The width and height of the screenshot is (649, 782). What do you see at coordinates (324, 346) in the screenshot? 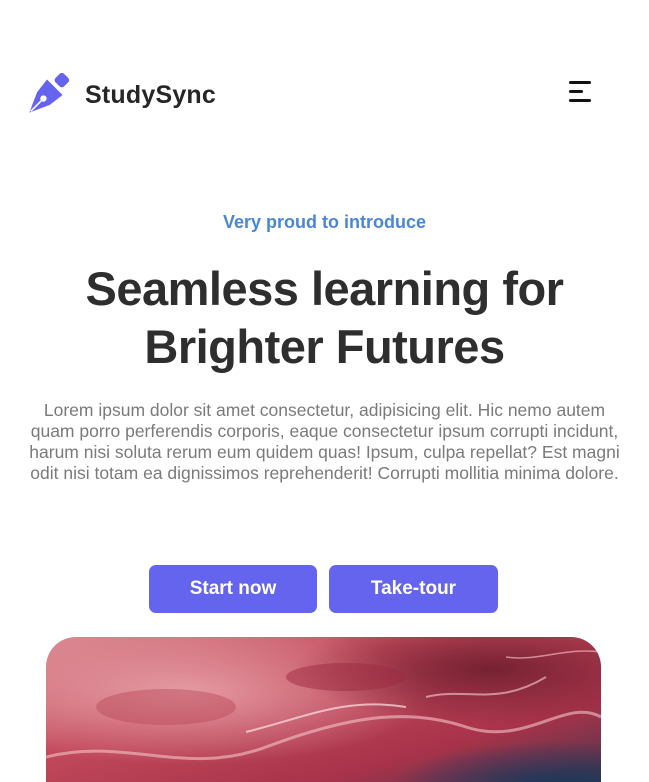
I see `headline-line-2: Brighter Futures` at bounding box center [324, 346].